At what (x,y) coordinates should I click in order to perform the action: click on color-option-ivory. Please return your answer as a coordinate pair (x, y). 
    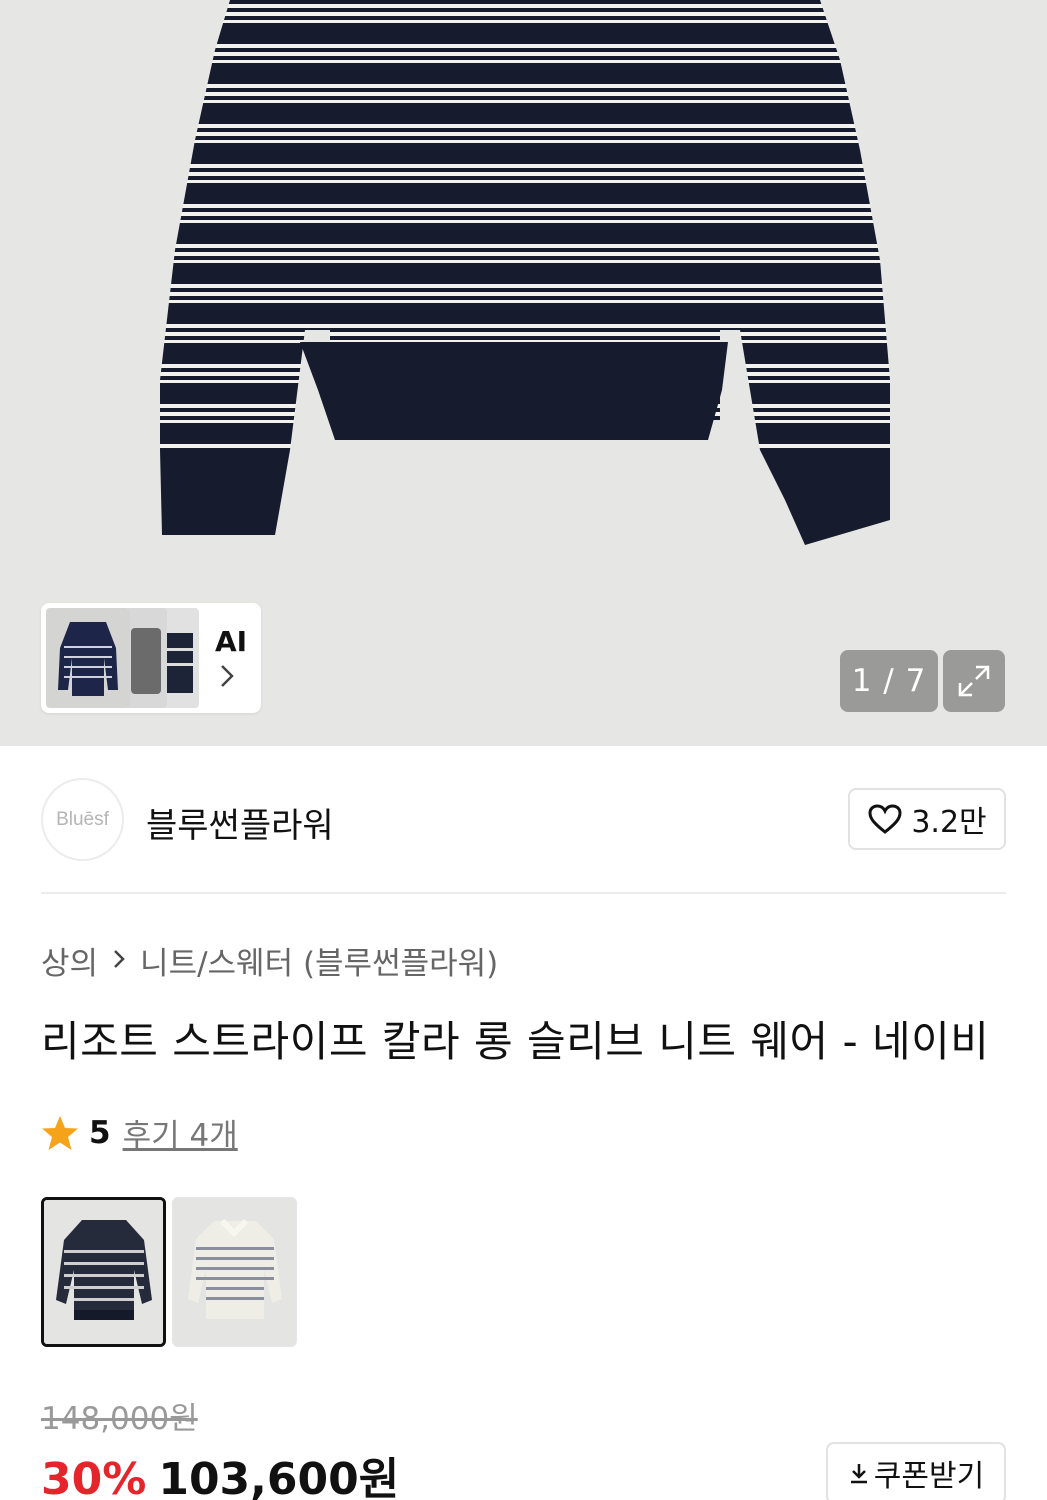
    Looking at the image, I should click on (234, 1272).